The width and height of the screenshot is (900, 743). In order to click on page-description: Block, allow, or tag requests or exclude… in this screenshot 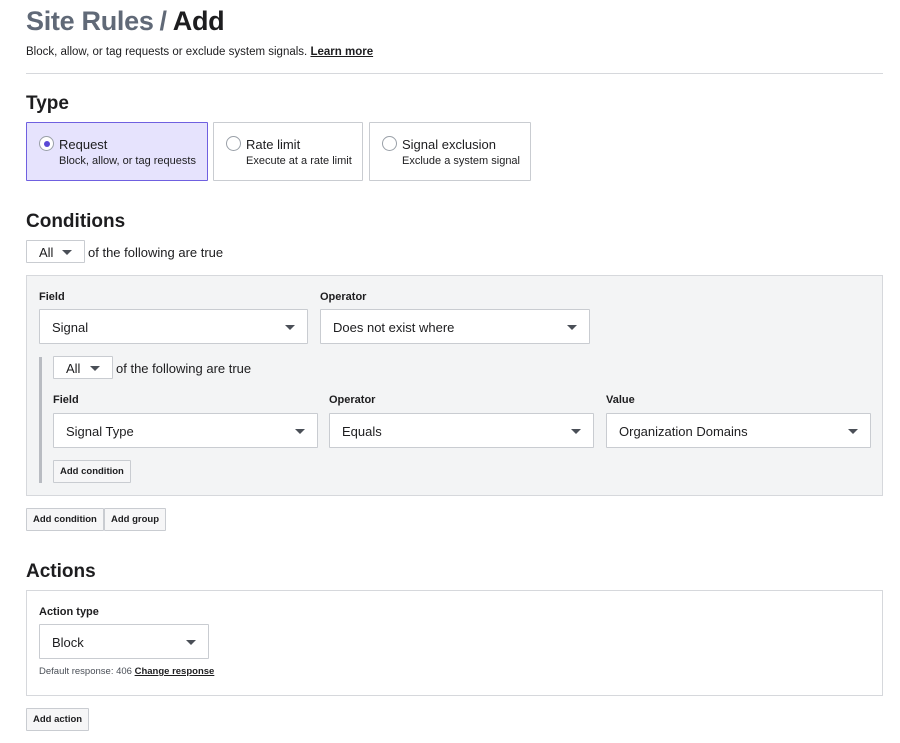, I will do `click(199, 52)`.